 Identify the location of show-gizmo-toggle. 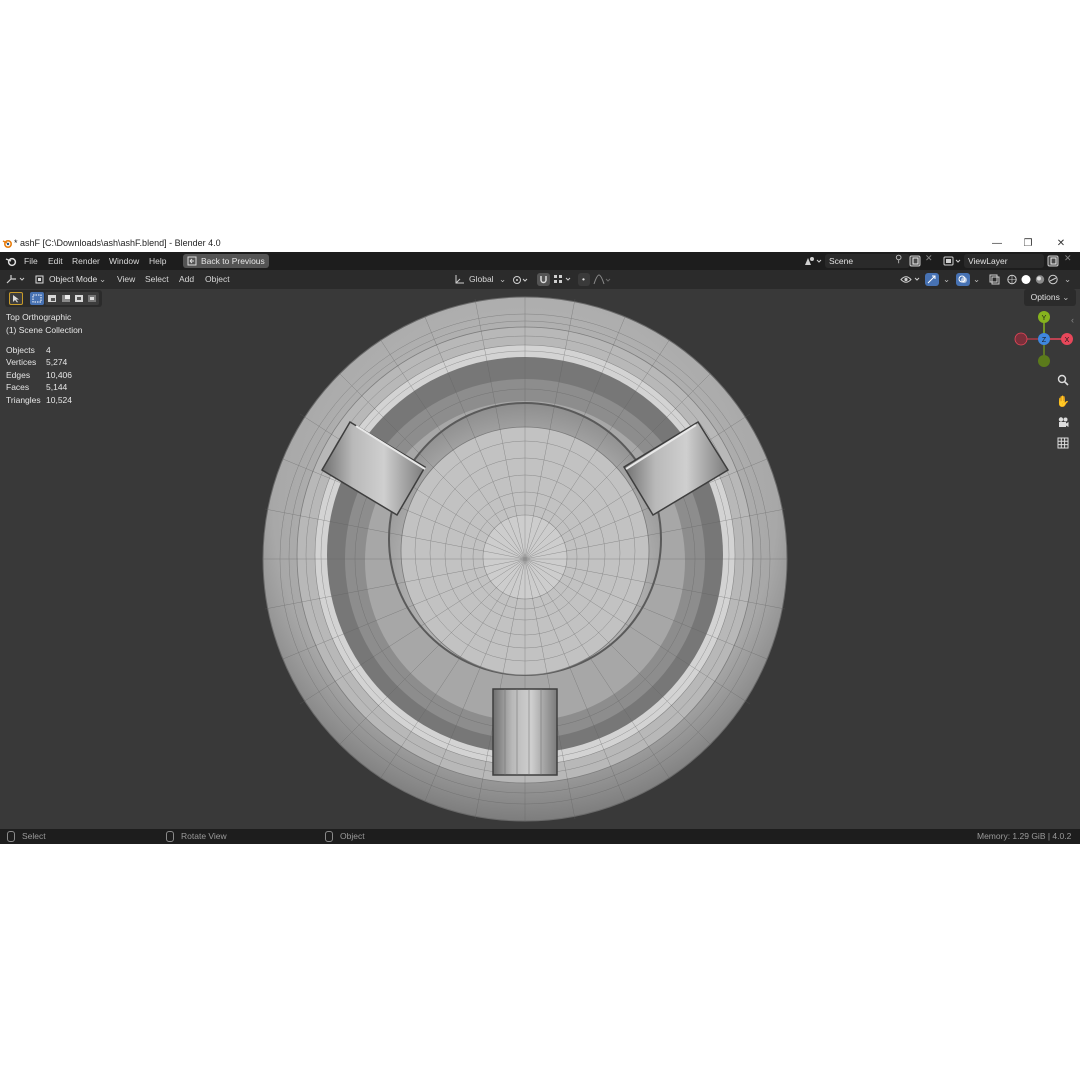
(932, 279).